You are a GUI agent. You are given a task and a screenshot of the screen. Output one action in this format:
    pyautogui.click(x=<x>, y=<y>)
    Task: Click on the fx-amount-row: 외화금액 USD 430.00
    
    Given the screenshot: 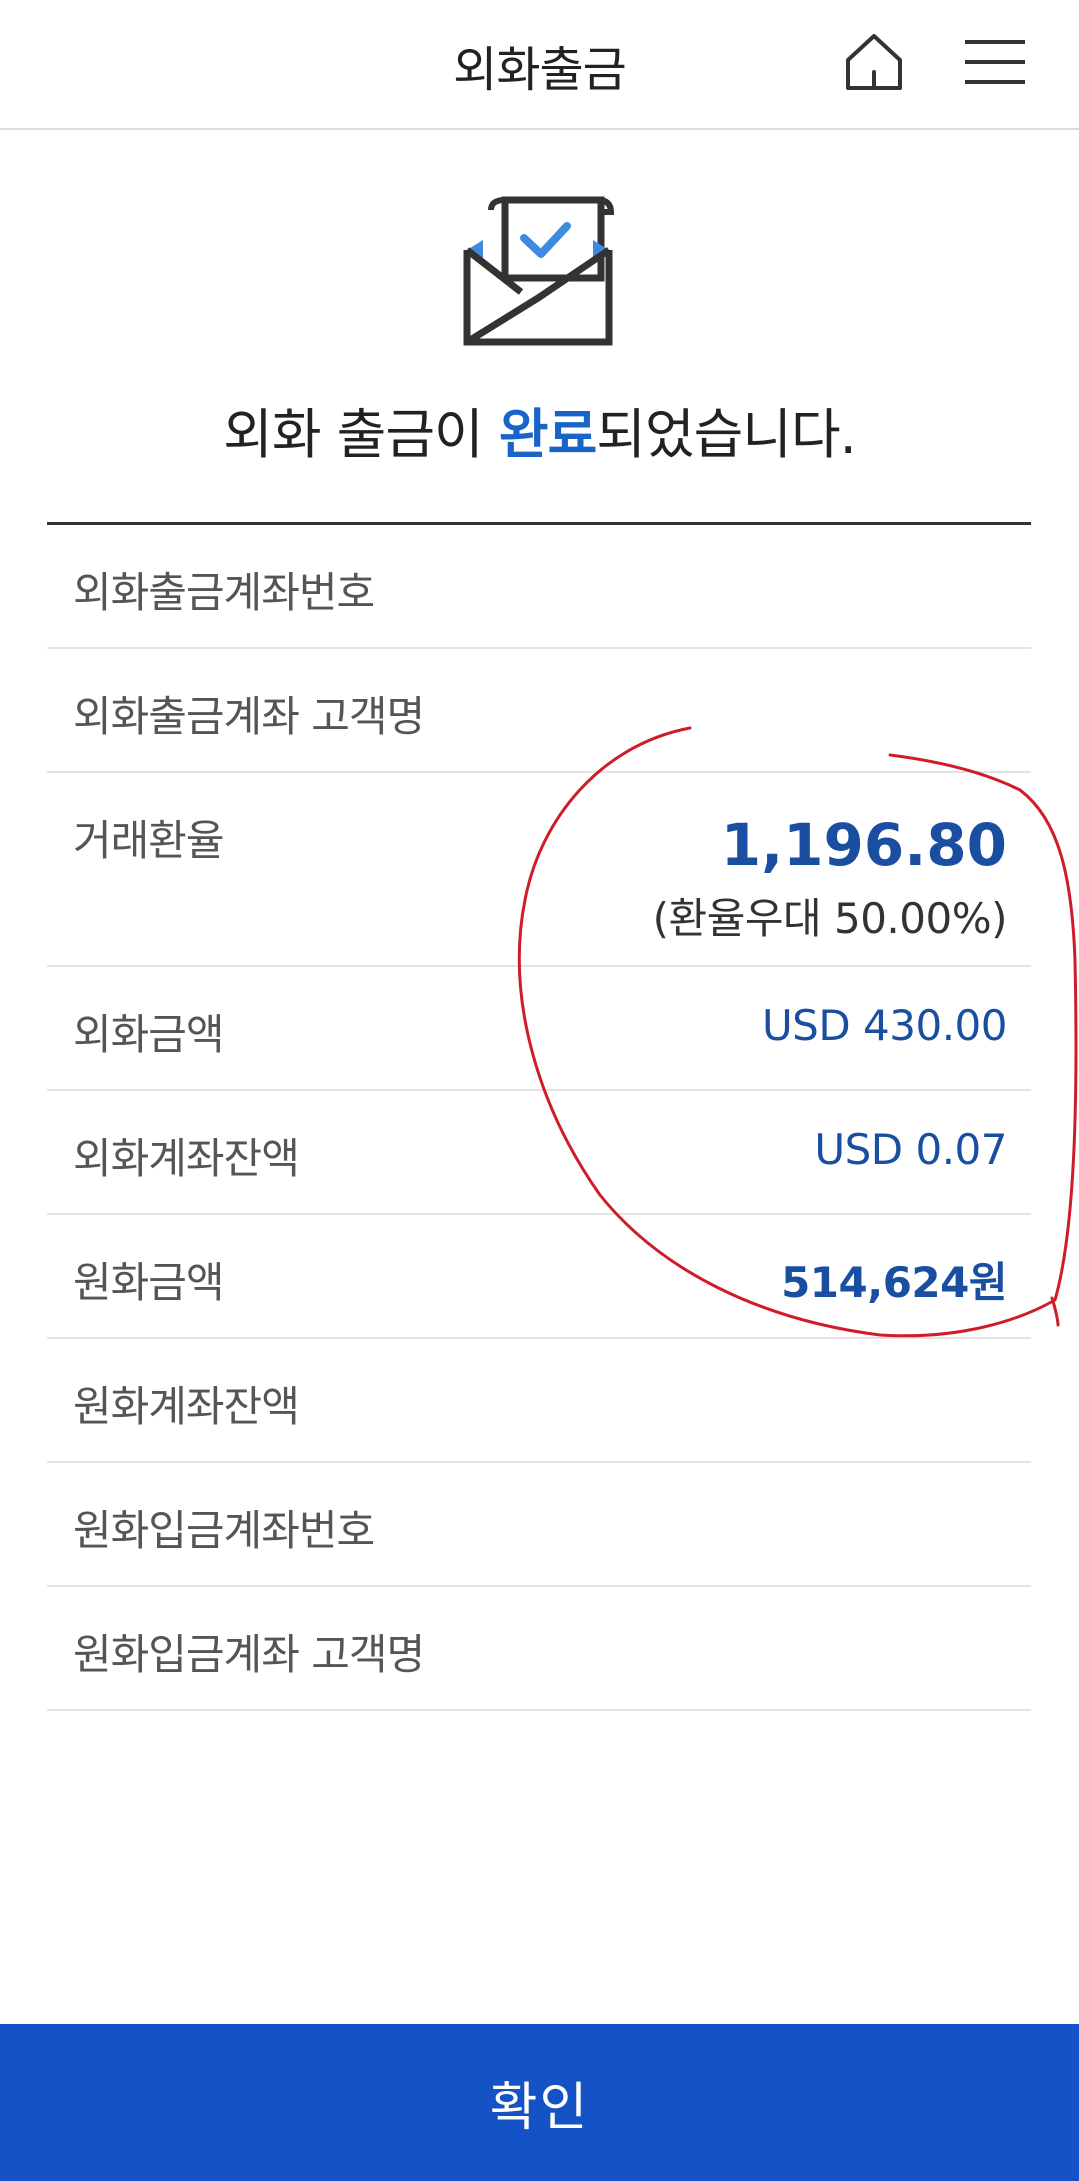 What is the action you would take?
    pyautogui.click(x=539, y=1029)
    